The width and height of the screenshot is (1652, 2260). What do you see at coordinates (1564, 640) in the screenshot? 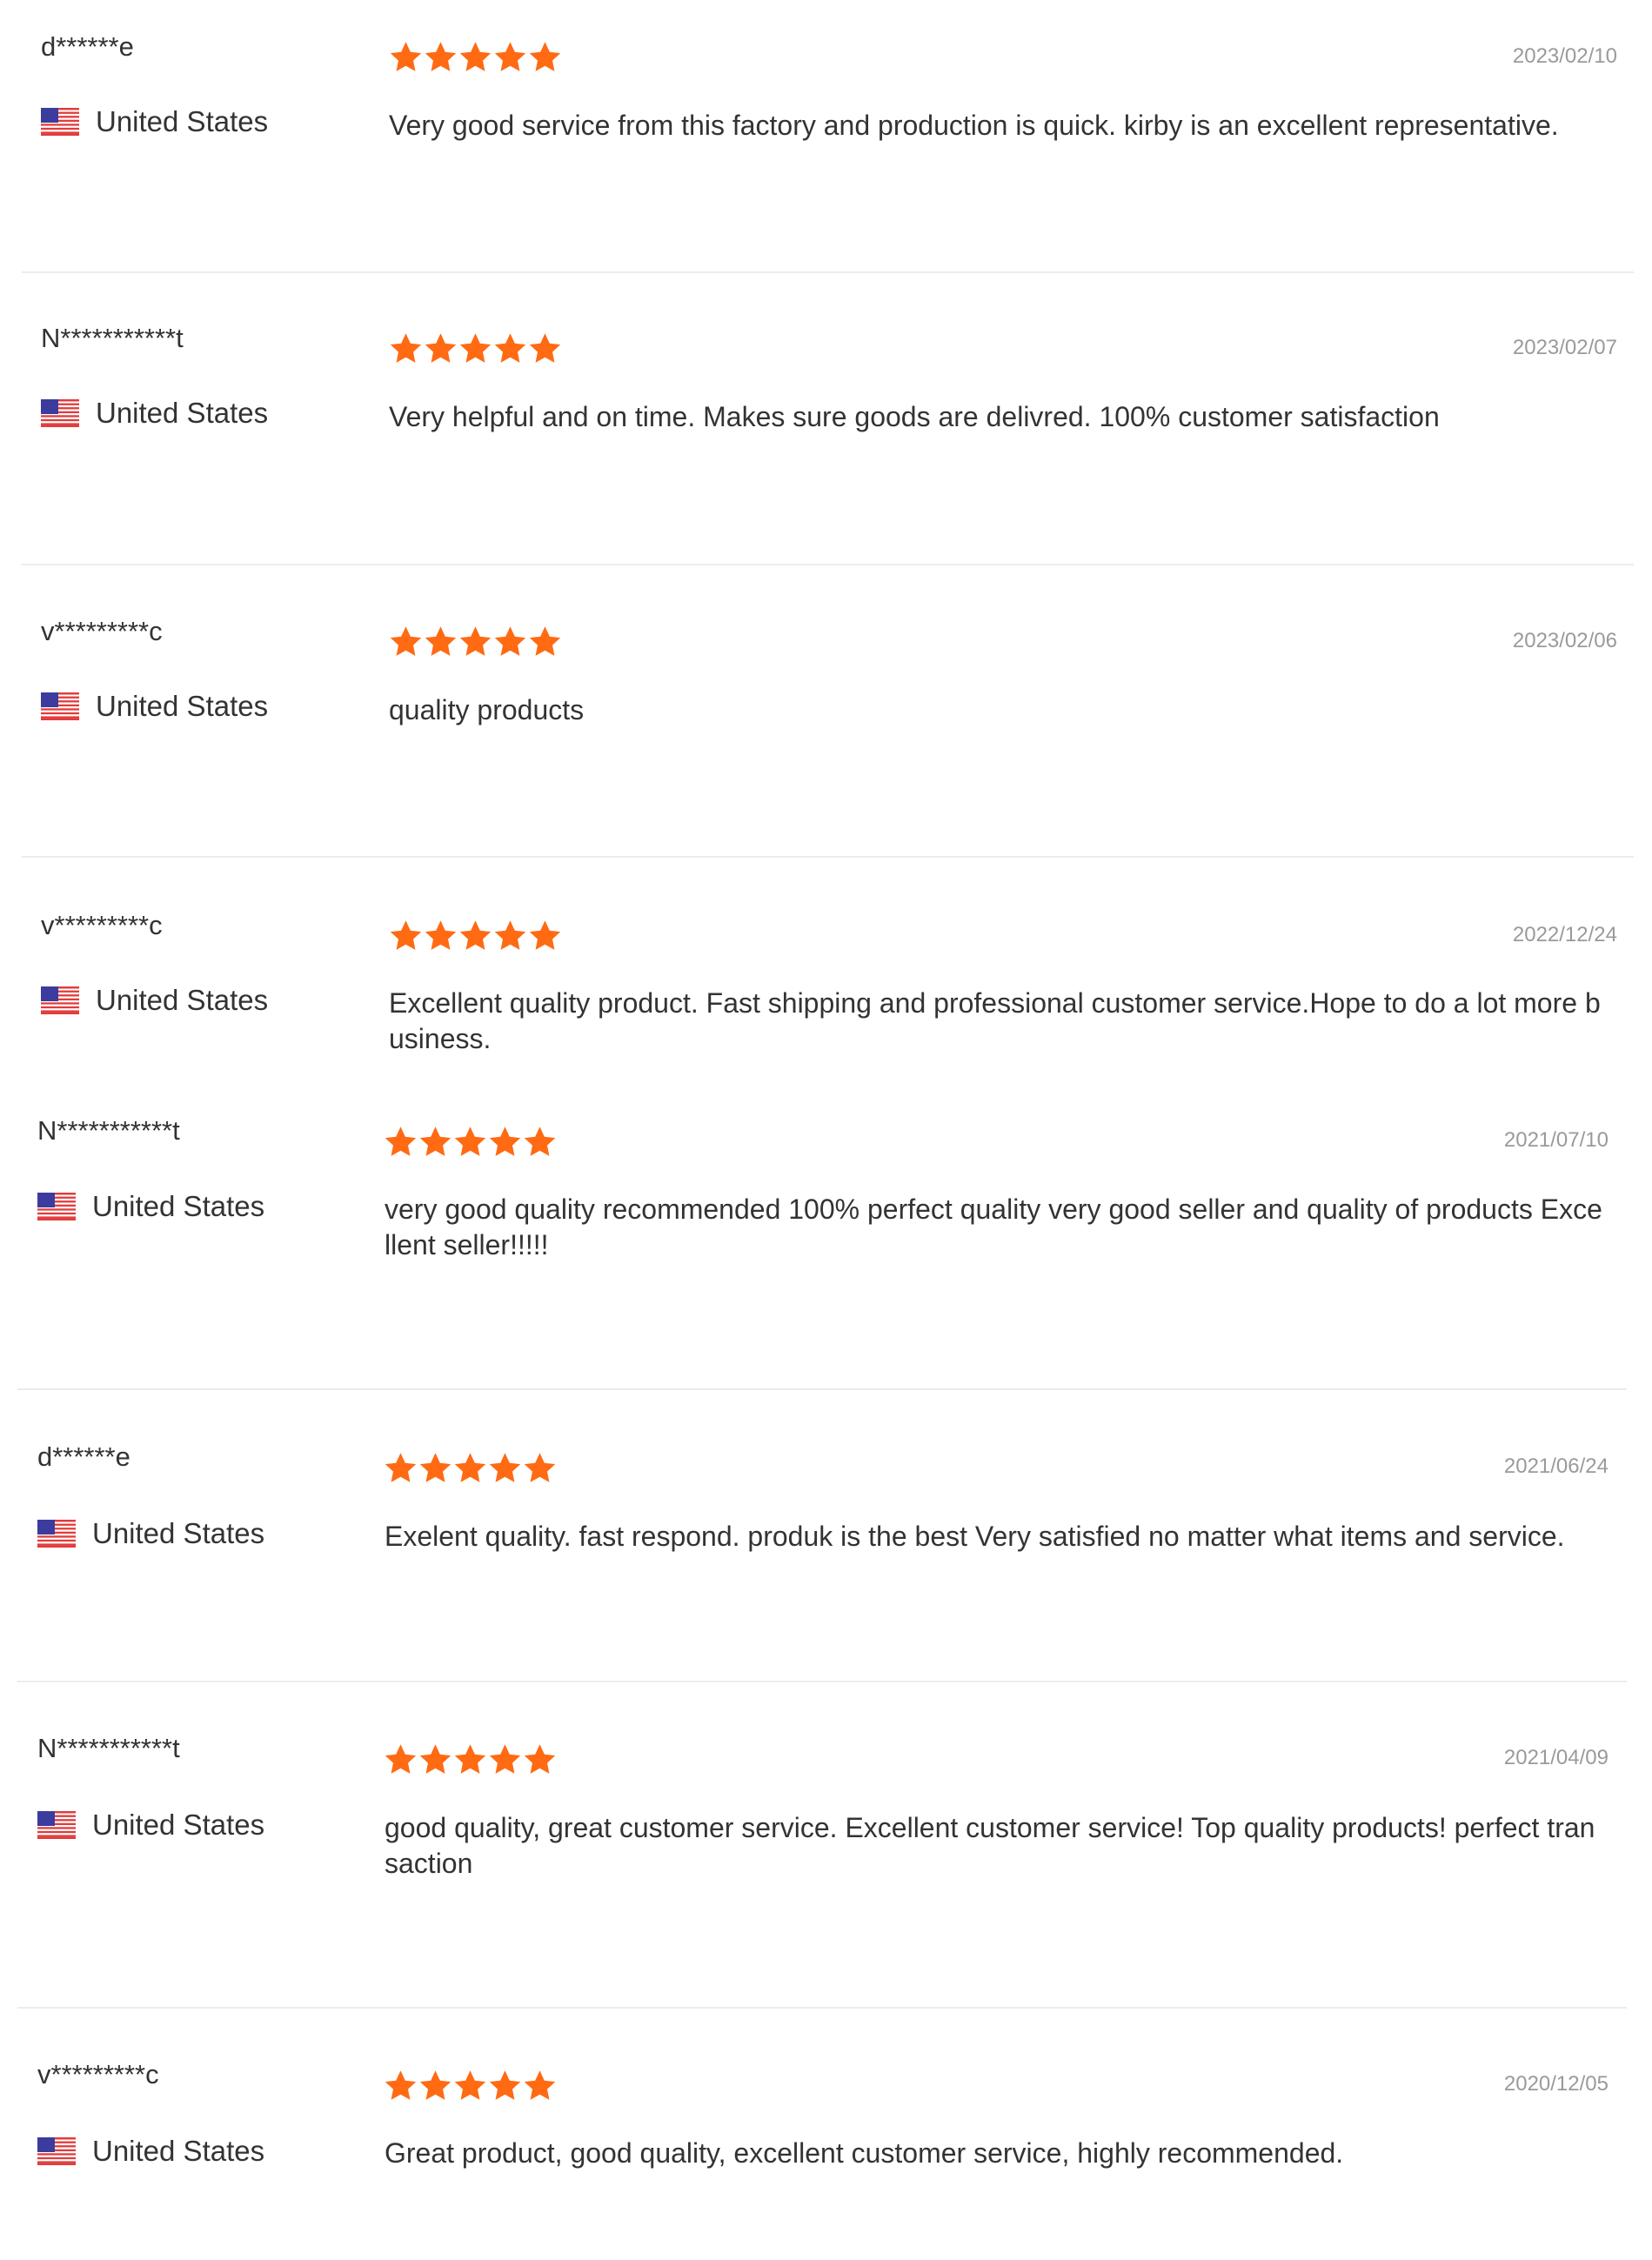
I see `review-date: 2023/02/06` at bounding box center [1564, 640].